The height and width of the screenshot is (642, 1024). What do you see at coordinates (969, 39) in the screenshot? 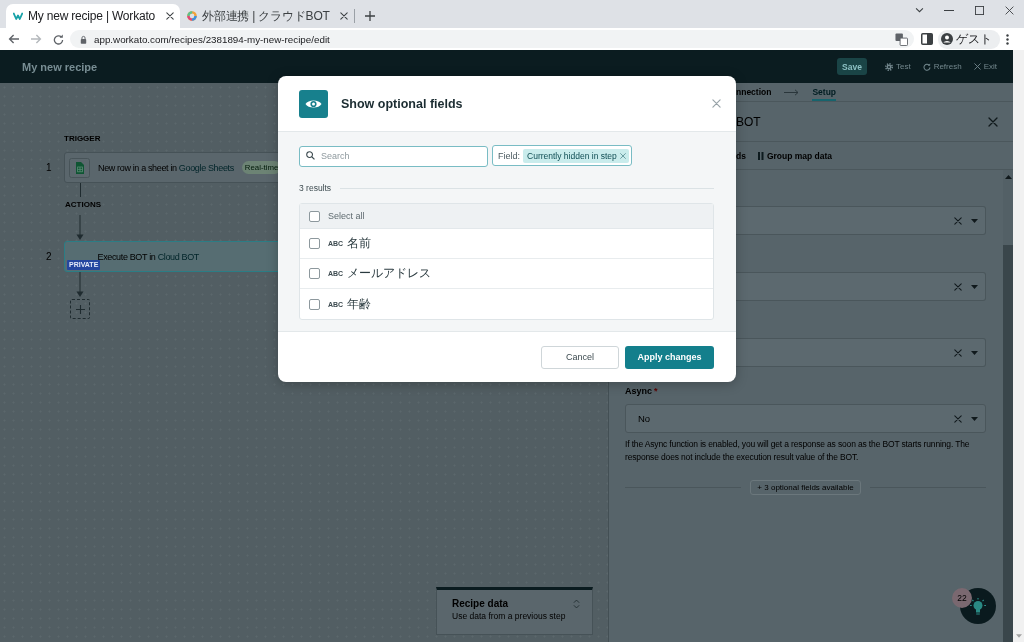
I see `profile-button: ゲスト` at bounding box center [969, 39].